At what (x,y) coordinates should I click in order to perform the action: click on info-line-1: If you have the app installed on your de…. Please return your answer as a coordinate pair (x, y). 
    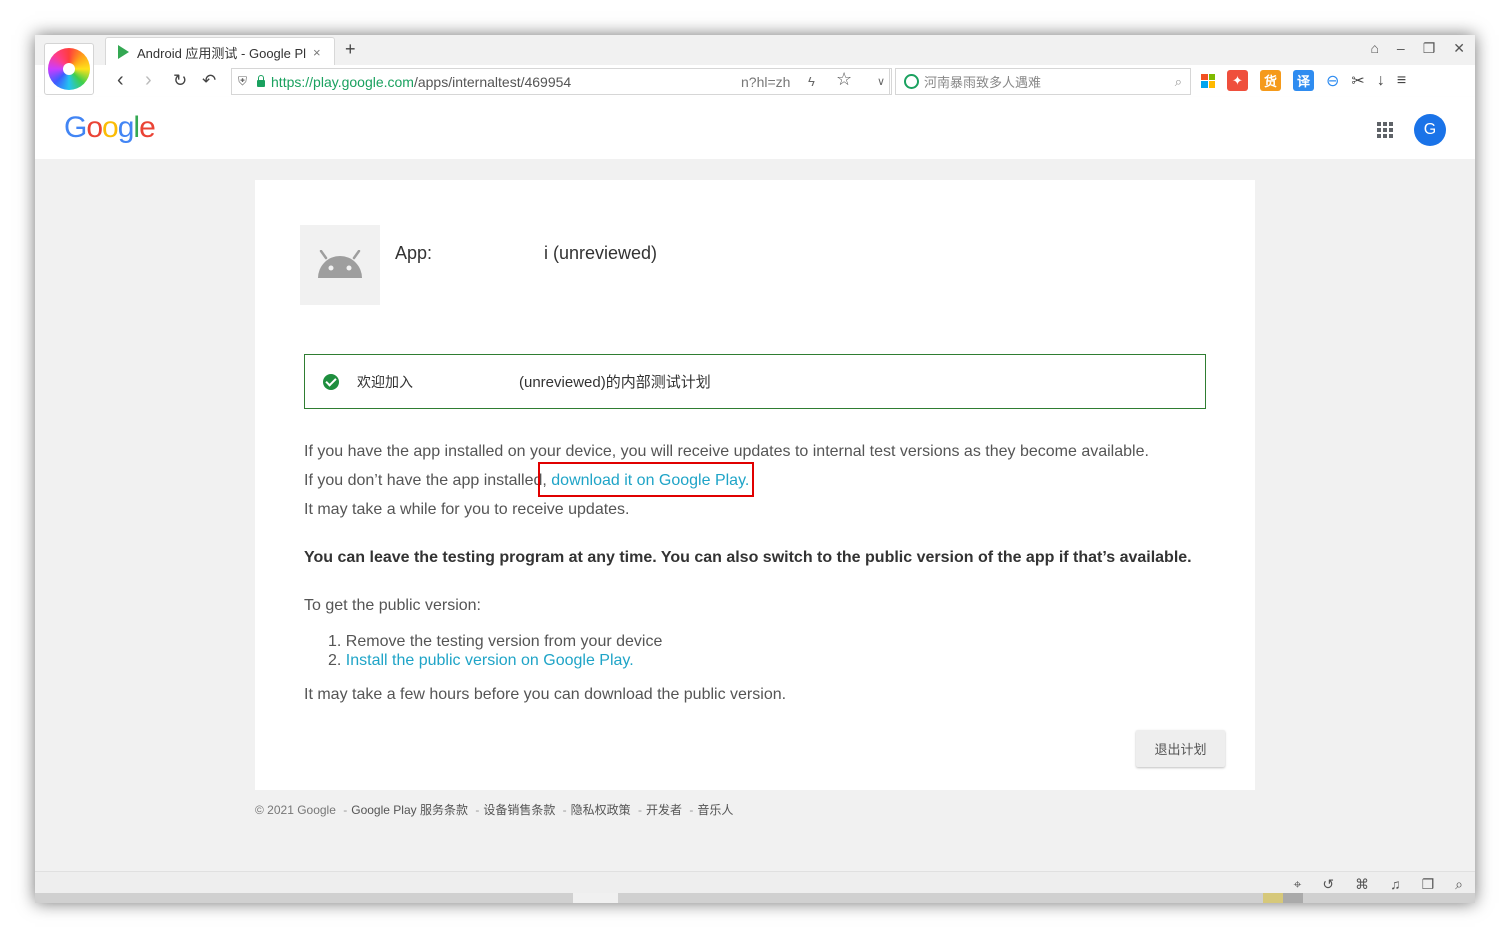
    Looking at the image, I should click on (726, 451).